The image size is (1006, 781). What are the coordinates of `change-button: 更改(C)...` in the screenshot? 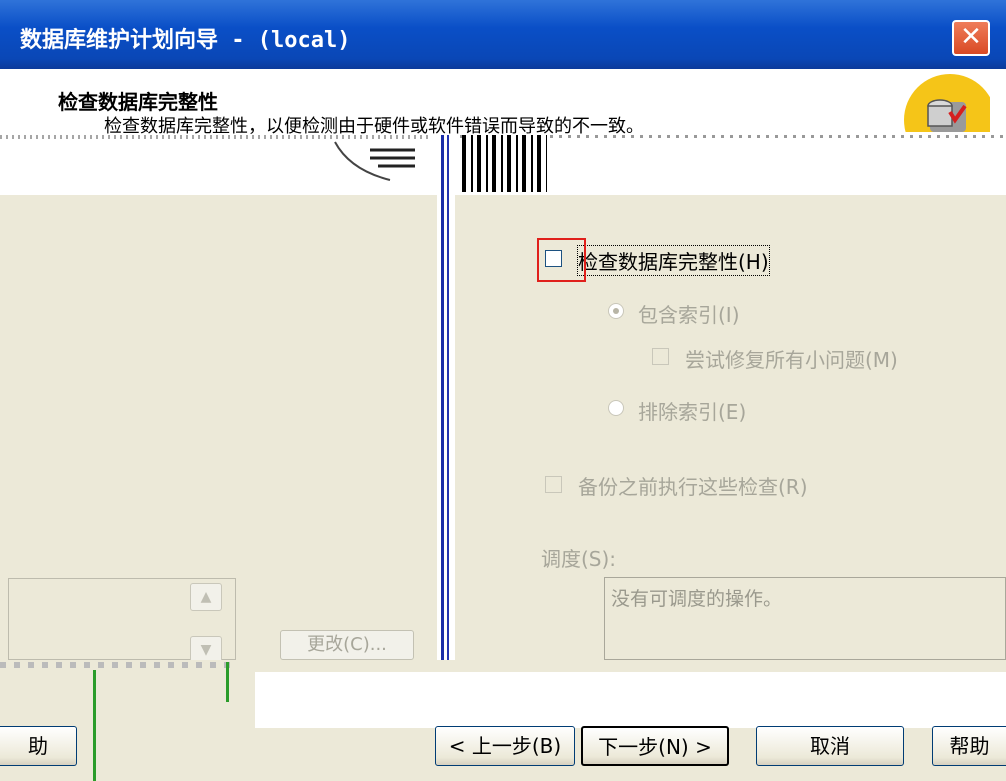 It's located at (347, 645).